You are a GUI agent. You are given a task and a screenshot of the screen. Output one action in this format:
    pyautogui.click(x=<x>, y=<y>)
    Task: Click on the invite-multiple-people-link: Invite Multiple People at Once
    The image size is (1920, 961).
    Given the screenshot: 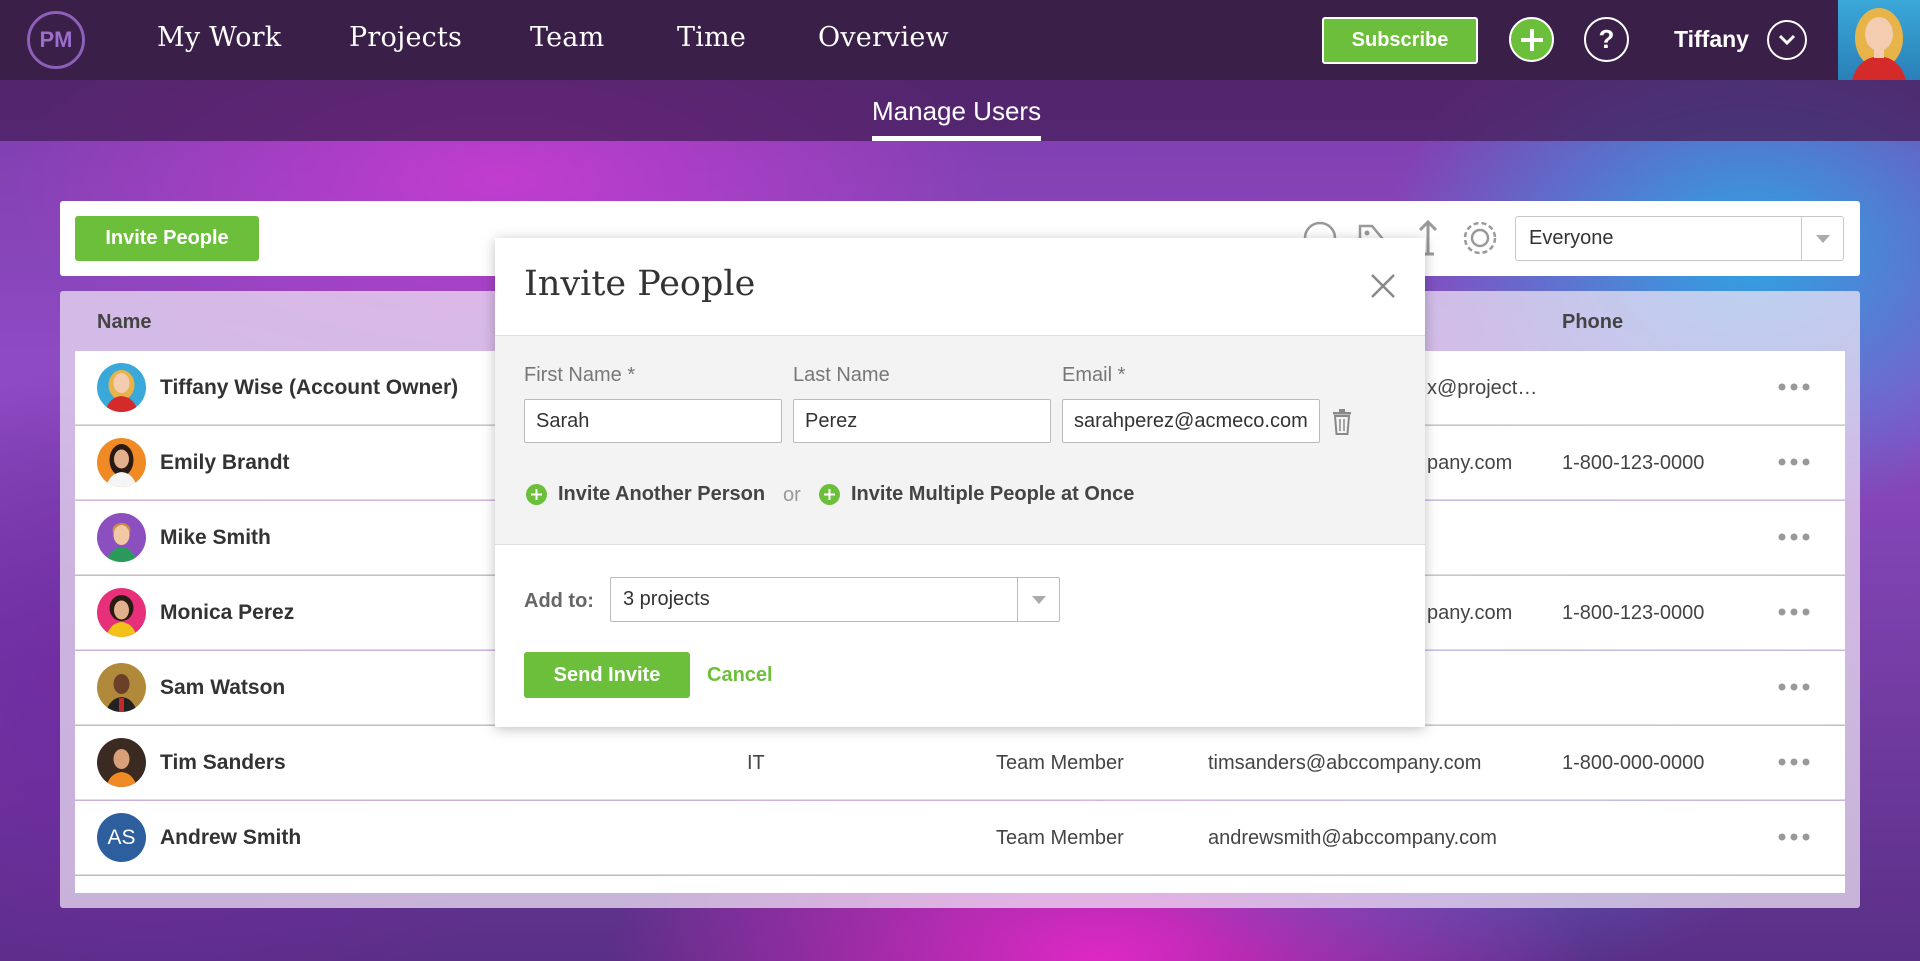 What is the action you would take?
    pyautogui.click(x=976, y=494)
    